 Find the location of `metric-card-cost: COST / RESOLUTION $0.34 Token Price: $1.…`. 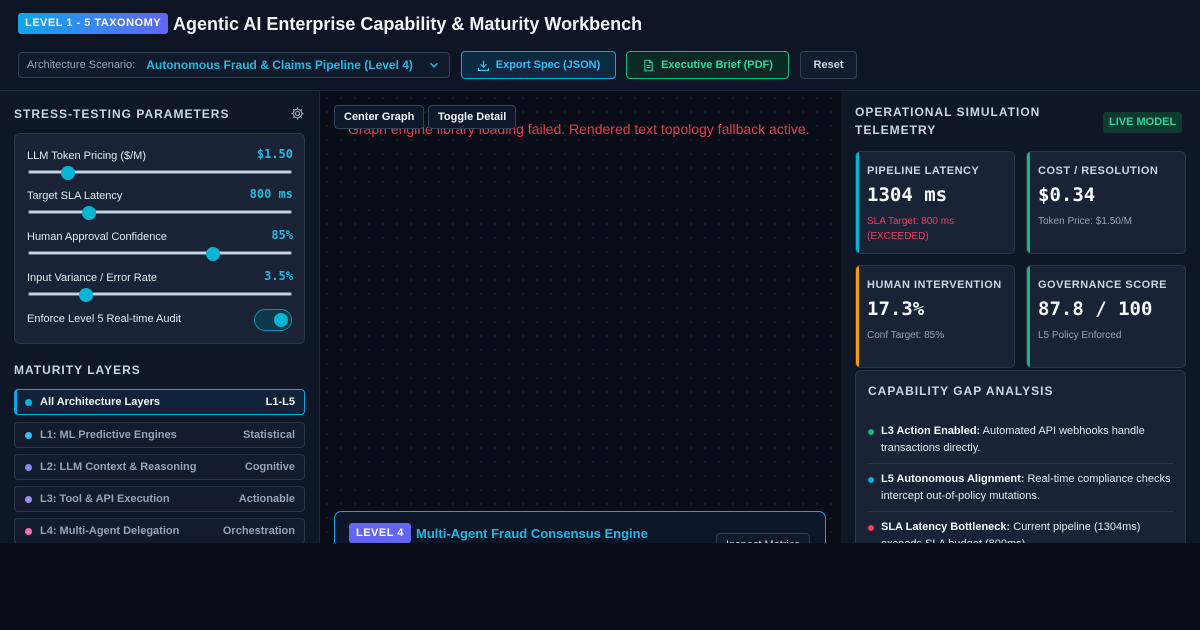

metric-card-cost: COST / RESOLUTION $0.34 Token Price: $1.… is located at coordinates (1106, 202).